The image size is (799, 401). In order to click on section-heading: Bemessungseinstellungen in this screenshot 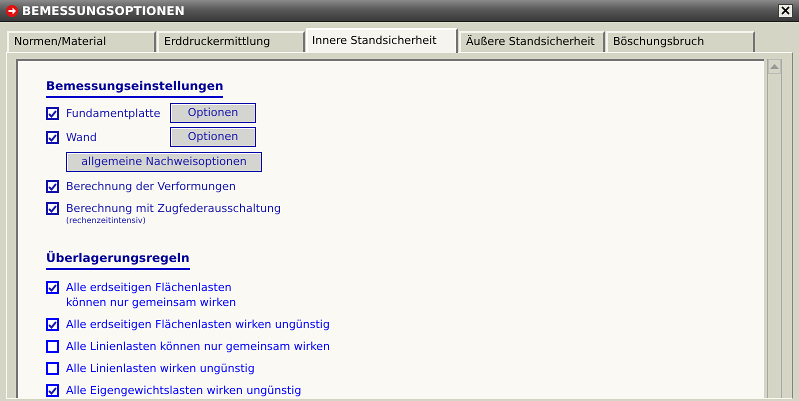, I will do `click(135, 87)`.